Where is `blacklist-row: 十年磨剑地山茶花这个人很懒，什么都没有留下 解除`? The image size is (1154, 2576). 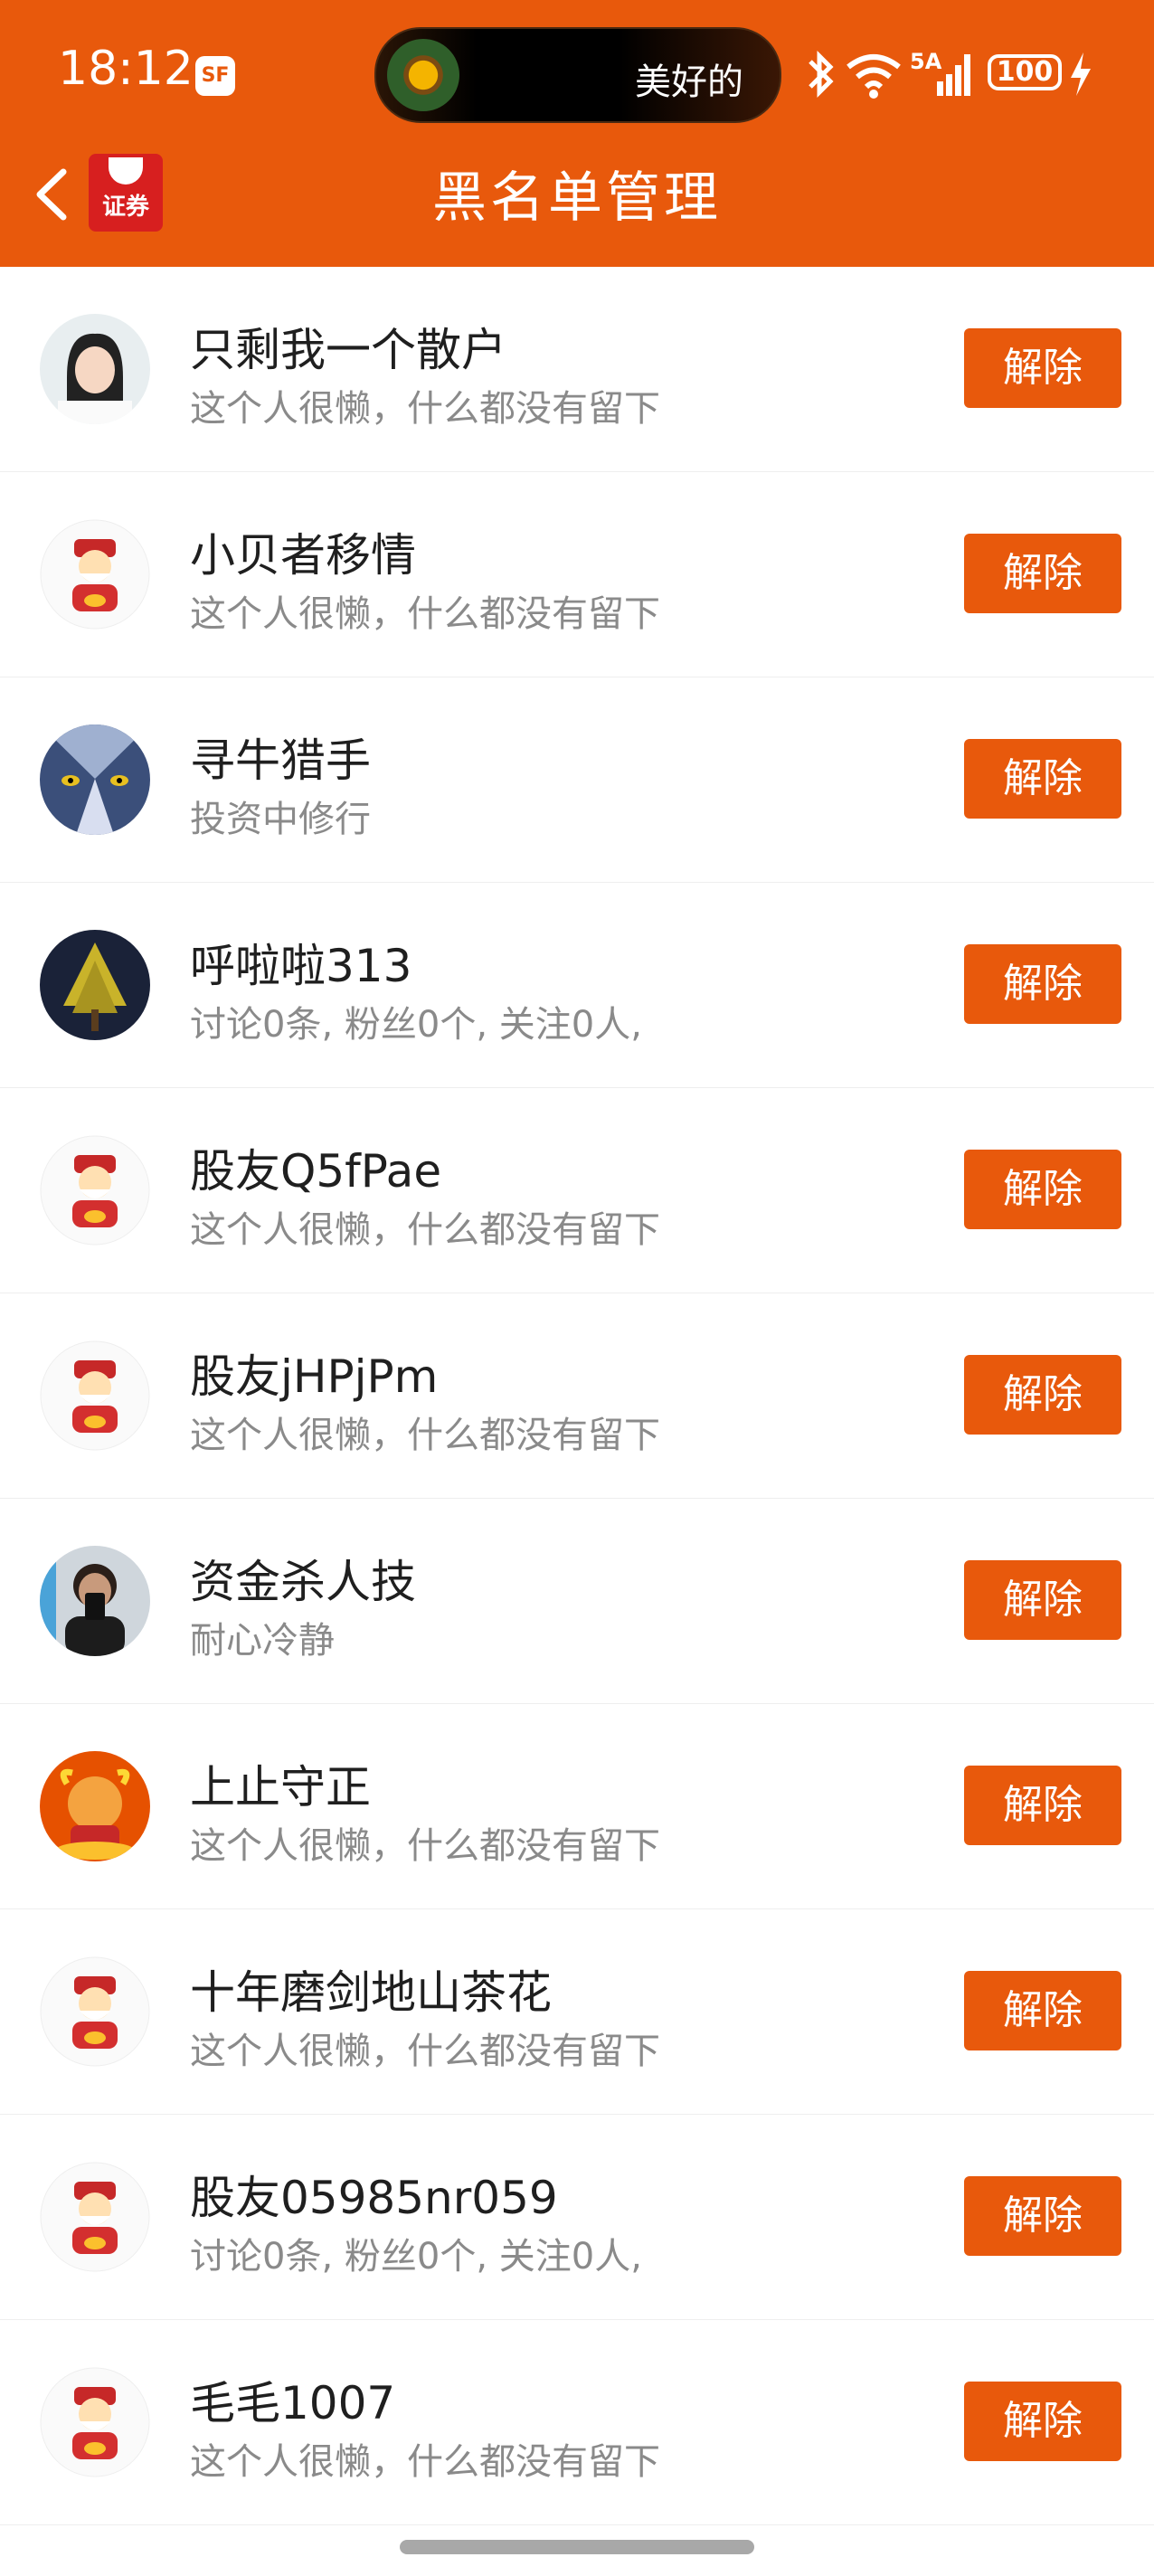 blacklist-row: 十年磨剑地山茶花这个人很懒，什么都没有留下 解除 is located at coordinates (577, 2012).